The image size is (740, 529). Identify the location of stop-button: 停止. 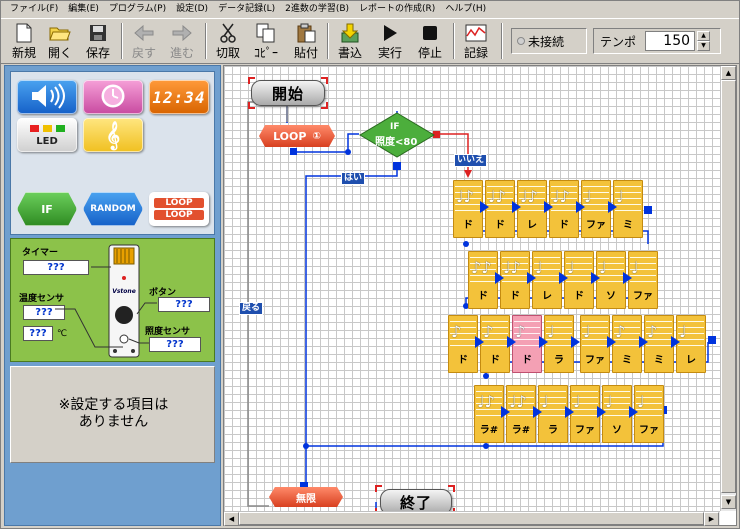
(430, 41).